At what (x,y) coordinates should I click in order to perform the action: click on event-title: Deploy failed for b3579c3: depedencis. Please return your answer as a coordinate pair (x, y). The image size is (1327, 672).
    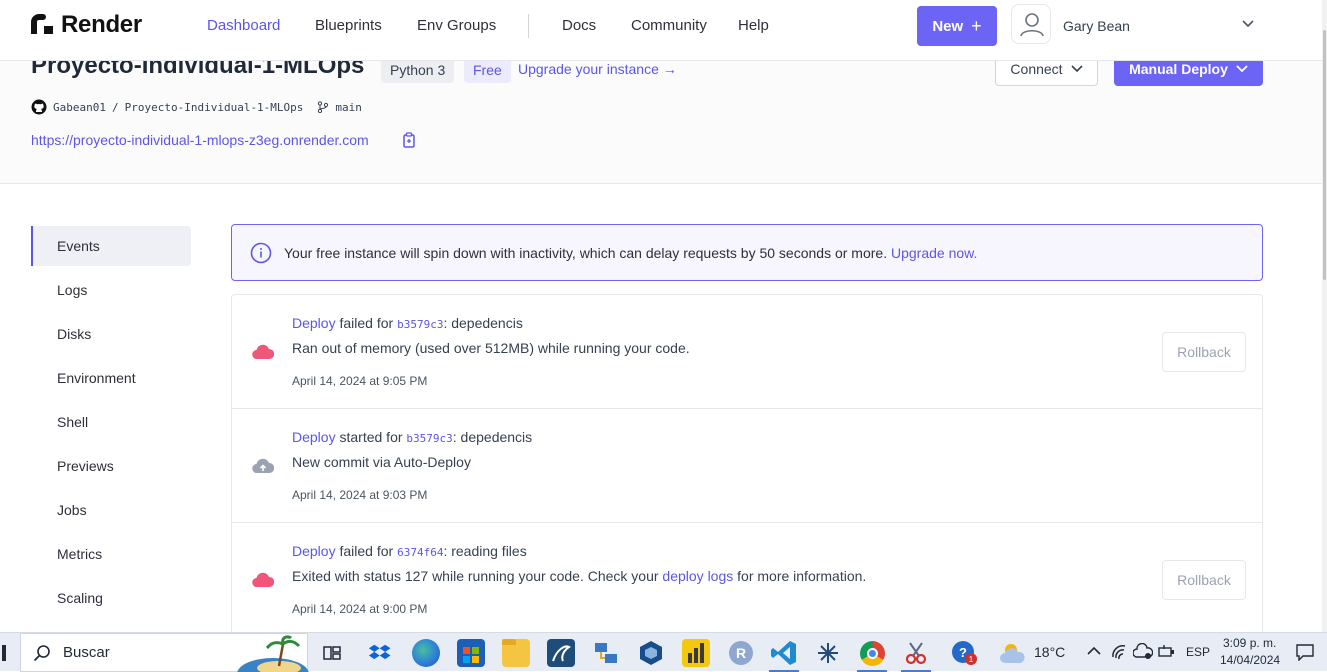
    Looking at the image, I should click on (407, 323).